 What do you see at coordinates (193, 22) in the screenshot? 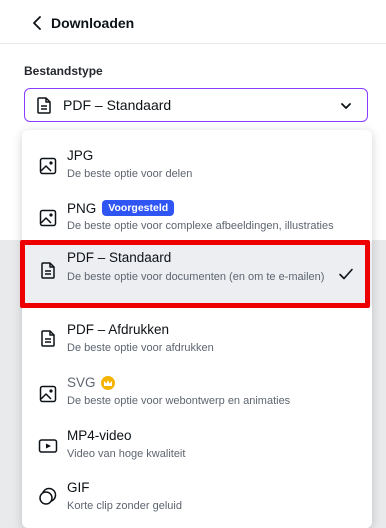
I see `panel-header: Downloaden` at bounding box center [193, 22].